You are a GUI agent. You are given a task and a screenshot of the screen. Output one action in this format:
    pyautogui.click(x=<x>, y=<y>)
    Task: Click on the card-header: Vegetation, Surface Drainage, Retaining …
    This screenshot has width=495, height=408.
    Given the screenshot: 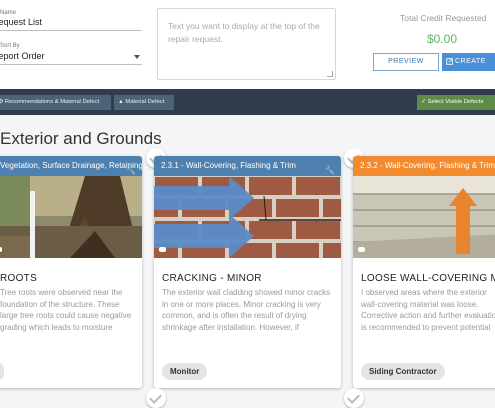 What is the action you would take?
    pyautogui.click(x=71, y=166)
    